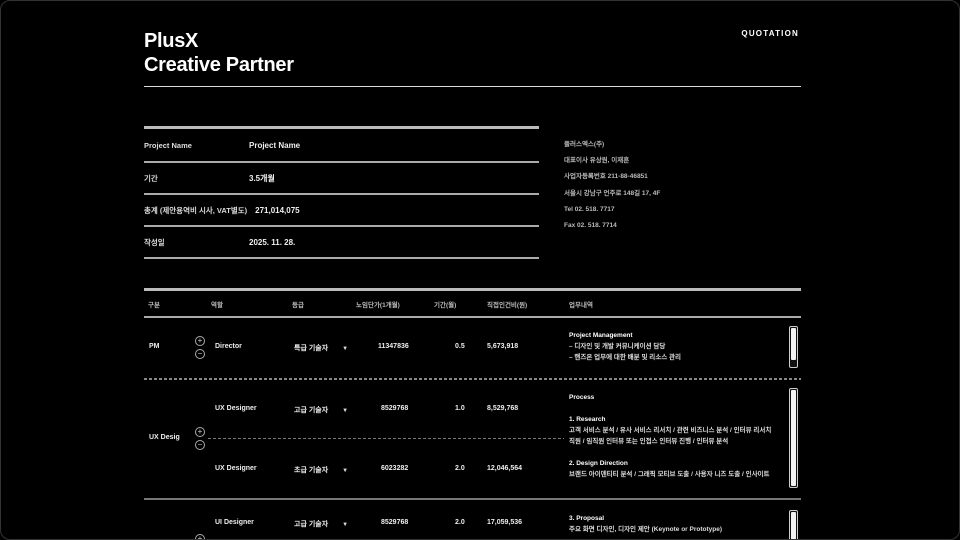 This screenshot has width=960, height=540. I want to click on brand-line-1: PlusX, so click(171, 41).